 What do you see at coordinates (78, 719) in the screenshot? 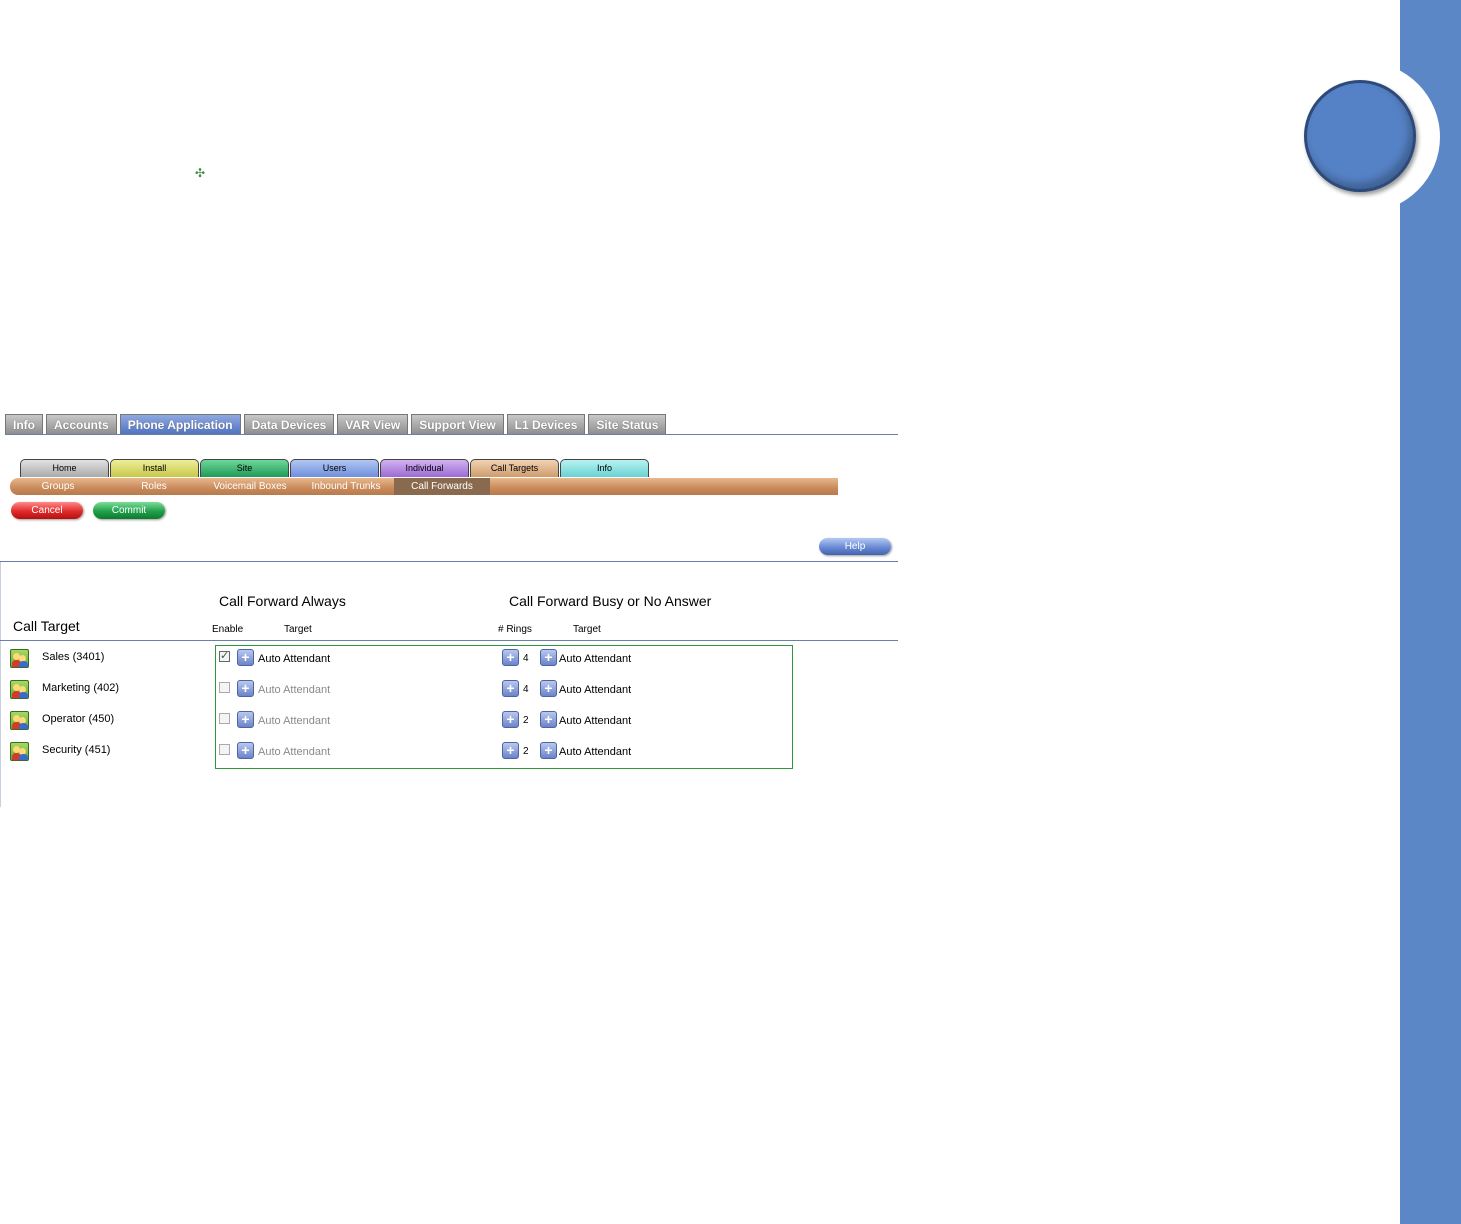
I see `call-target-name: Operator (450)` at bounding box center [78, 719].